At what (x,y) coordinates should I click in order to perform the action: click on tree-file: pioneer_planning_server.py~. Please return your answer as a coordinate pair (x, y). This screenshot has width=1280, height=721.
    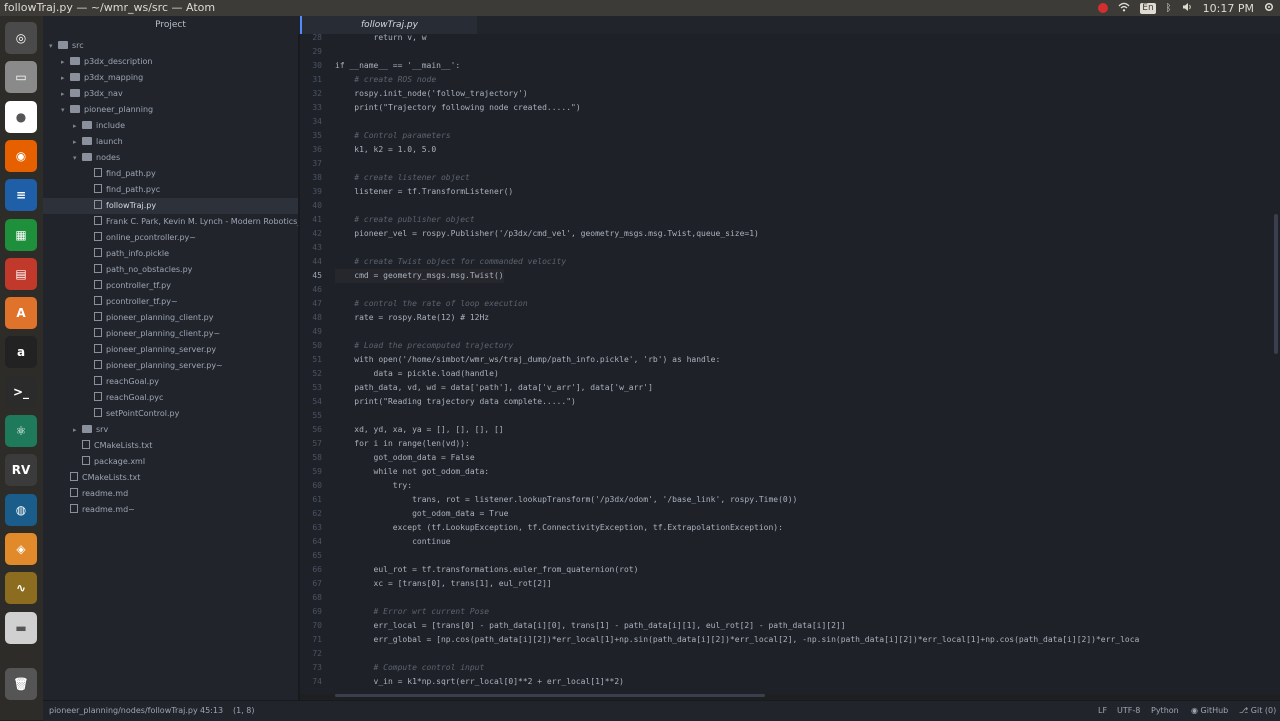
    Looking at the image, I should click on (170, 366).